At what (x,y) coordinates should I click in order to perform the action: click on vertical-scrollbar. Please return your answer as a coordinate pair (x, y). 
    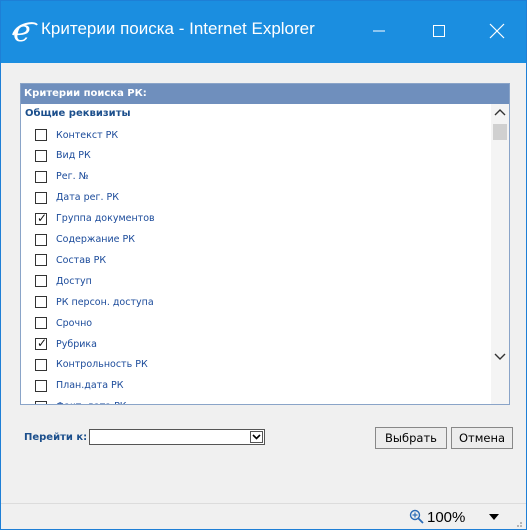
    Looking at the image, I should click on (500, 254).